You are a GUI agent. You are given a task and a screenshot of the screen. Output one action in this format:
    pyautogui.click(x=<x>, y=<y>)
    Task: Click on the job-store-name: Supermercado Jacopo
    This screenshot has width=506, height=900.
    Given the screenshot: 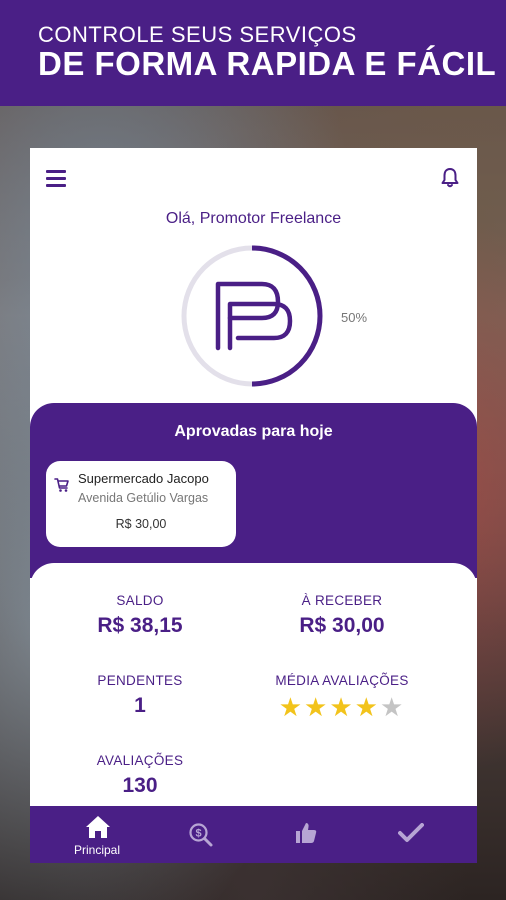 What is the action you would take?
    pyautogui.click(x=143, y=478)
    